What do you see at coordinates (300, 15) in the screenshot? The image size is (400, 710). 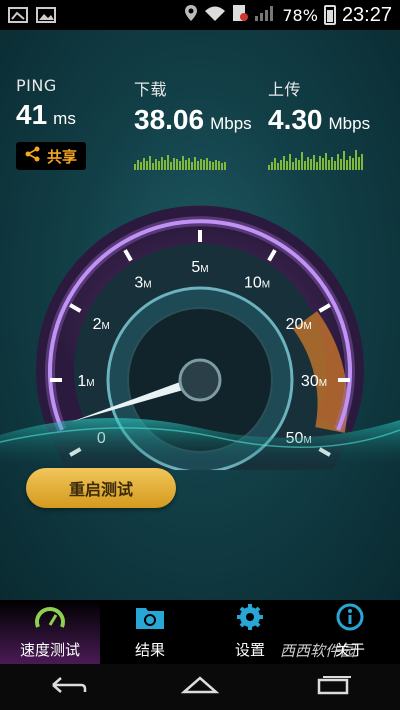 I see `battery-percent: 78%` at bounding box center [300, 15].